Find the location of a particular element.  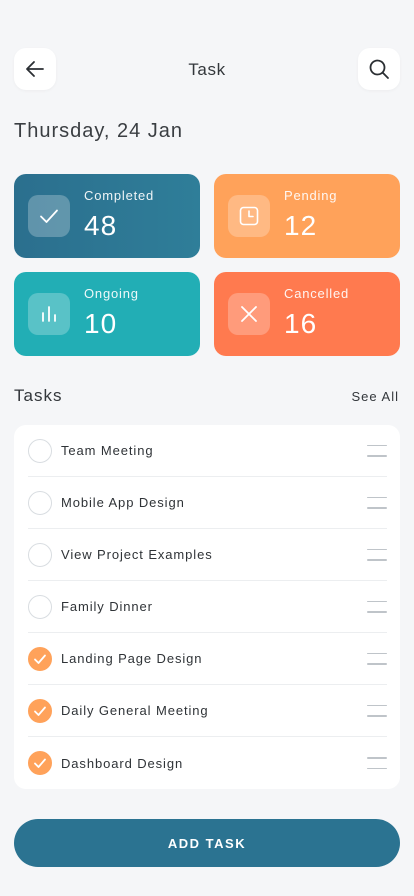

task-row: Mobile App Design is located at coordinates (207, 503).